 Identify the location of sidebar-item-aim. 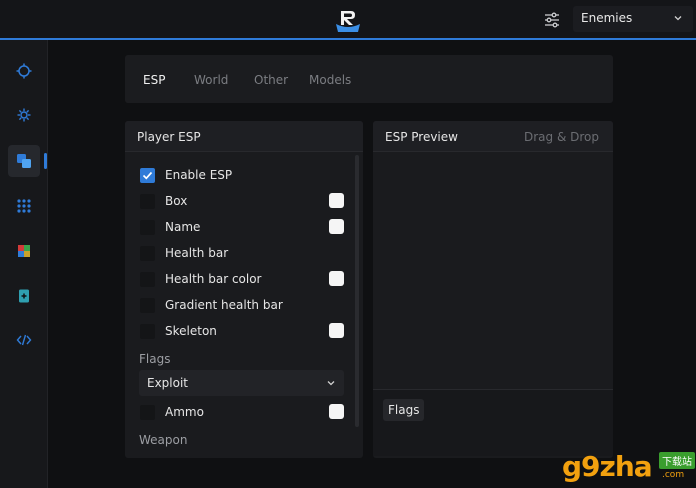
(24, 71).